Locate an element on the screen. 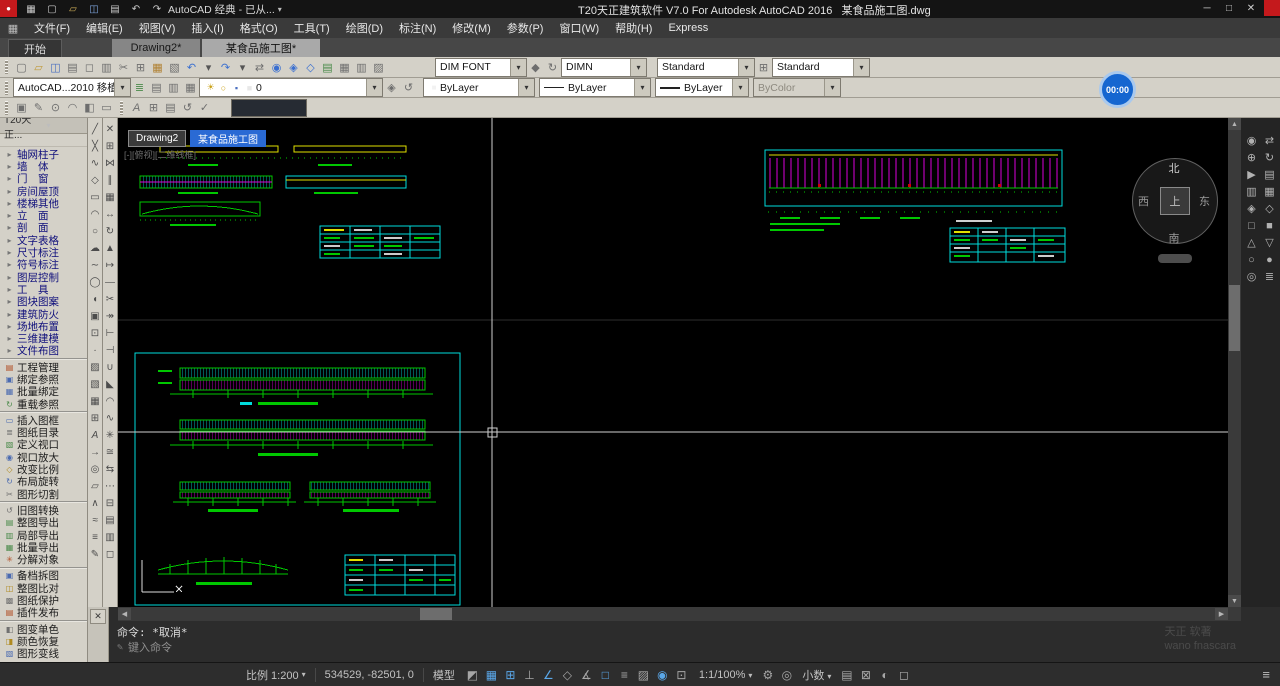 This screenshot has width=1280, height=686. osnap-icon: □ is located at coordinates (605, 675).